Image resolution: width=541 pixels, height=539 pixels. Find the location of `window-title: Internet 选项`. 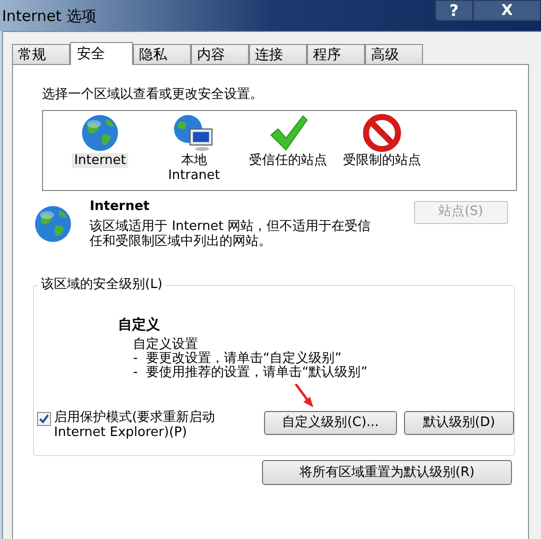

window-title: Internet 选项 is located at coordinates (49, 16).